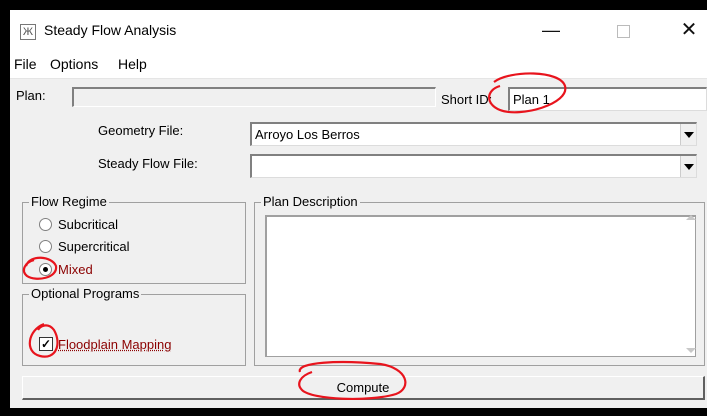  Describe the element at coordinates (254, 97) in the screenshot. I see `plan-input` at that location.